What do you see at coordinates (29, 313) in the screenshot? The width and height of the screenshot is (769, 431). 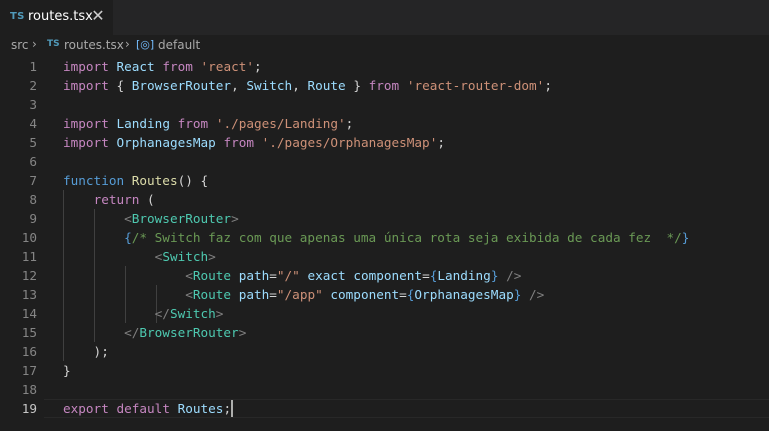 I see `line-number: 14` at bounding box center [29, 313].